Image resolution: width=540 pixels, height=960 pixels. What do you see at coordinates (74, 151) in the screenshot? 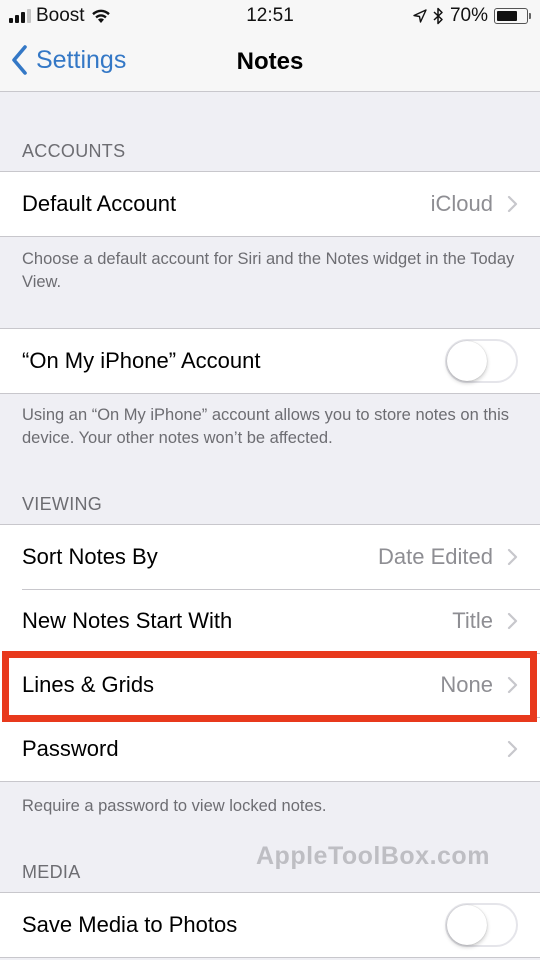
I see `section-header-accounts: ACCOUNTS` at bounding box center [74, 151].